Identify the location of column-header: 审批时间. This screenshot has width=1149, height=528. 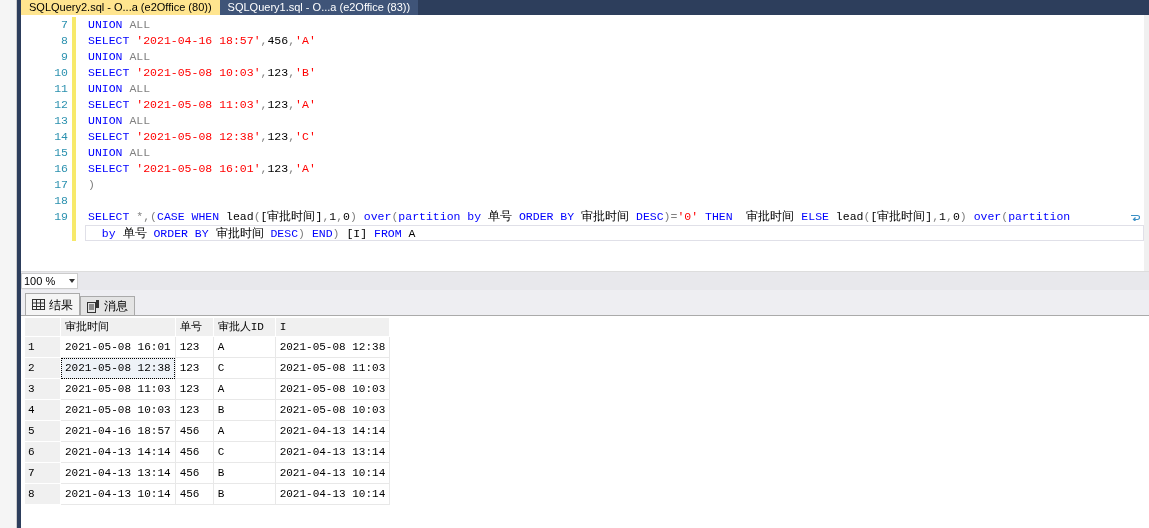
(118, 327).